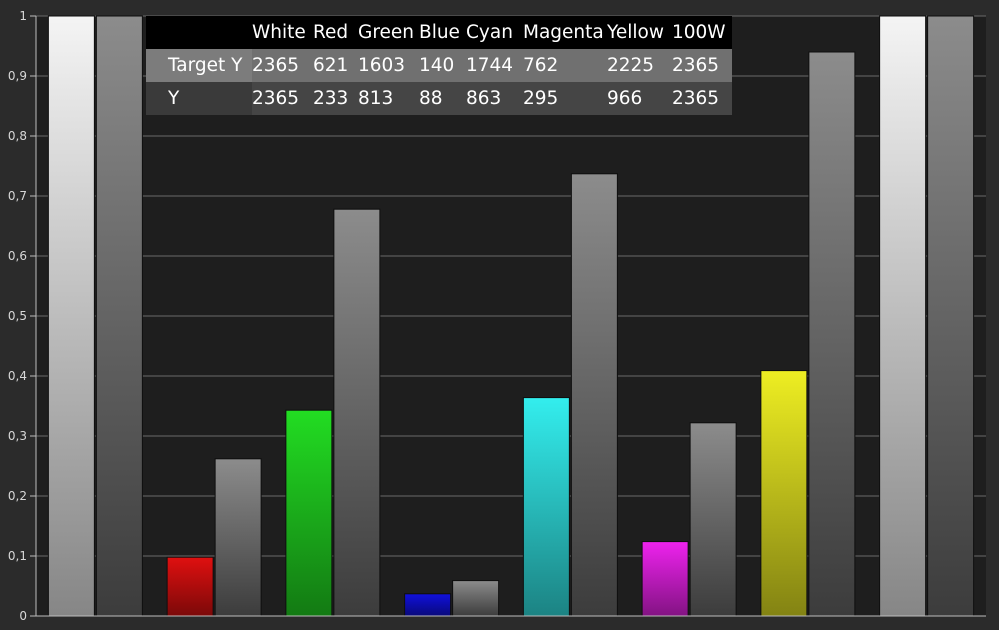 The width and height of the screenshot is (999, 630). What do you see at coordinates (546, 507) in the screenshot?
I see `bar-cyan-measured` at bounding box center [546, 507].